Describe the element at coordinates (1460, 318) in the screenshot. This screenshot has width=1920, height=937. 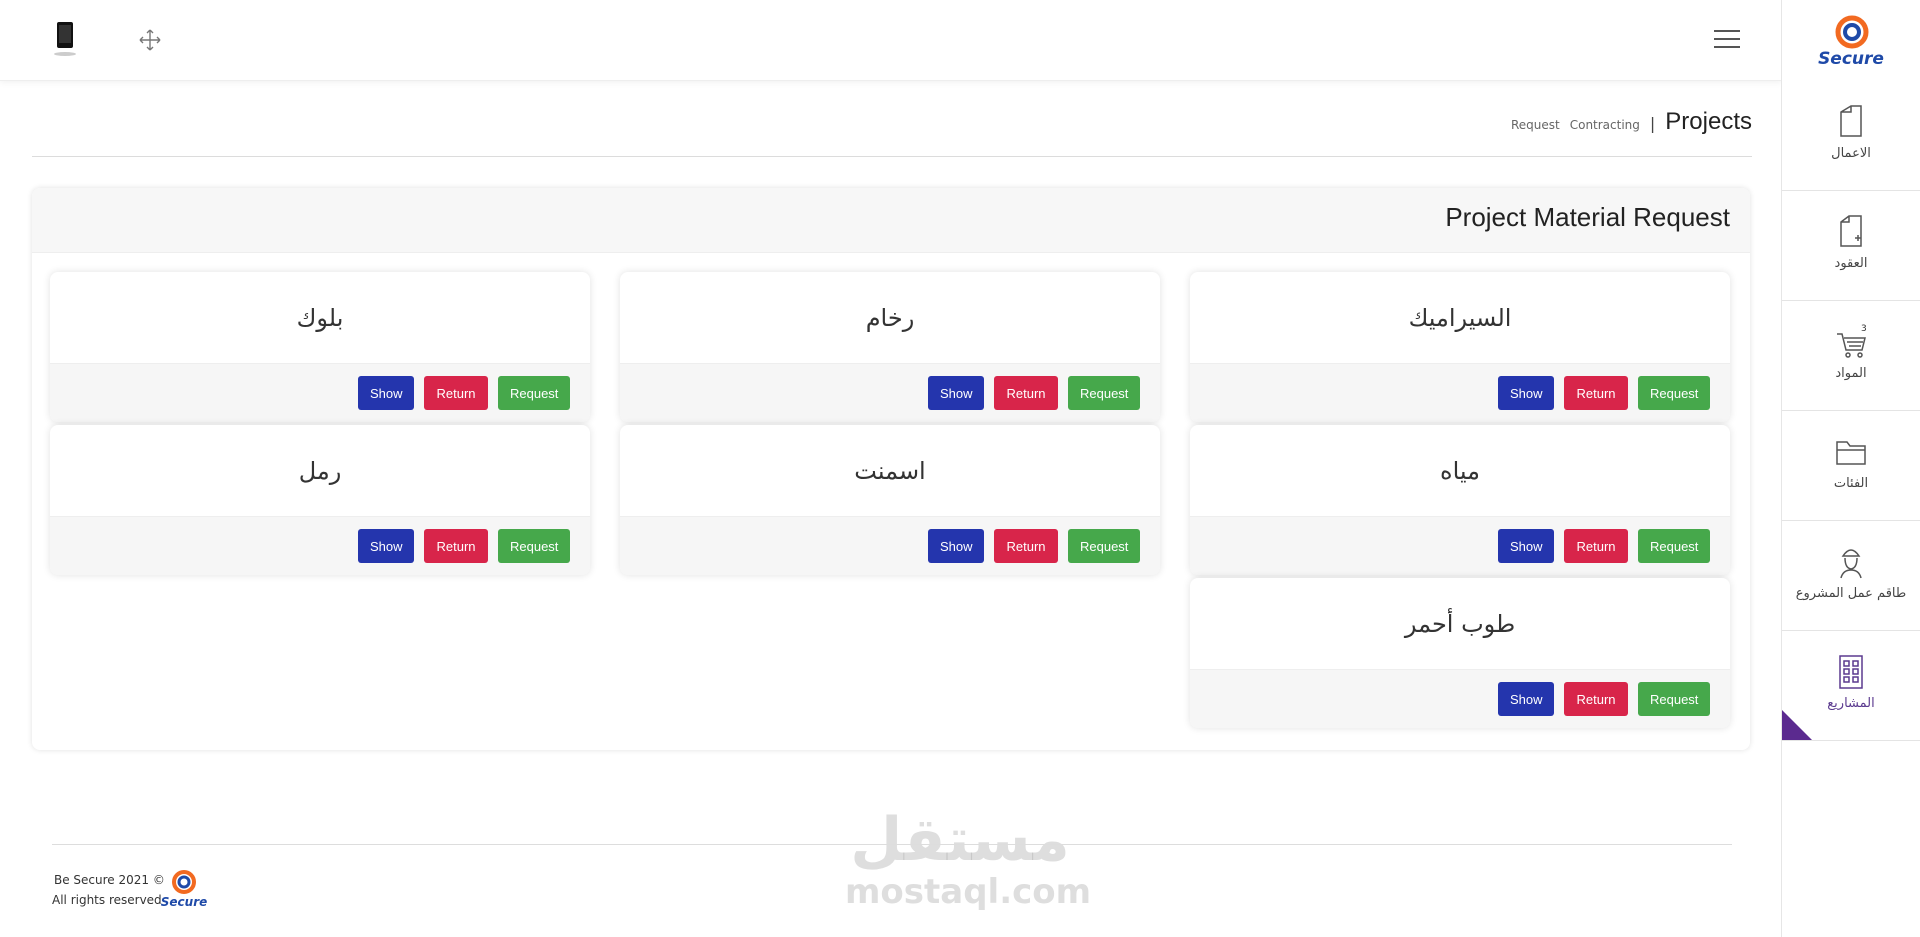
I see `material-name: السيراميك` at that location.